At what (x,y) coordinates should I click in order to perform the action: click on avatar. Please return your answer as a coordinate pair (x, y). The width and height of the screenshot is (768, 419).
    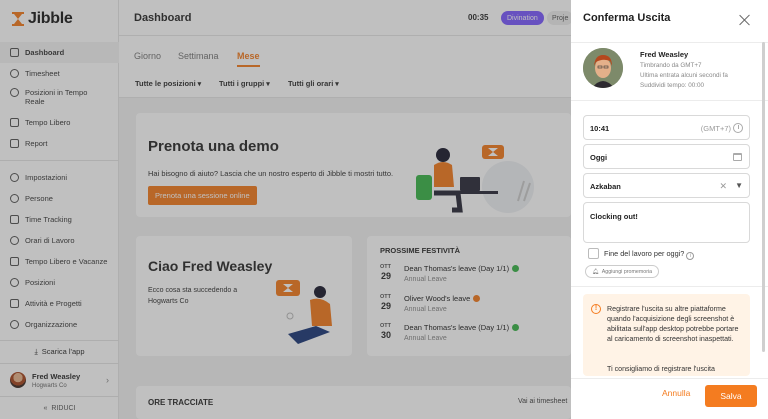
    Looking at the image, I should click on (603, 68).